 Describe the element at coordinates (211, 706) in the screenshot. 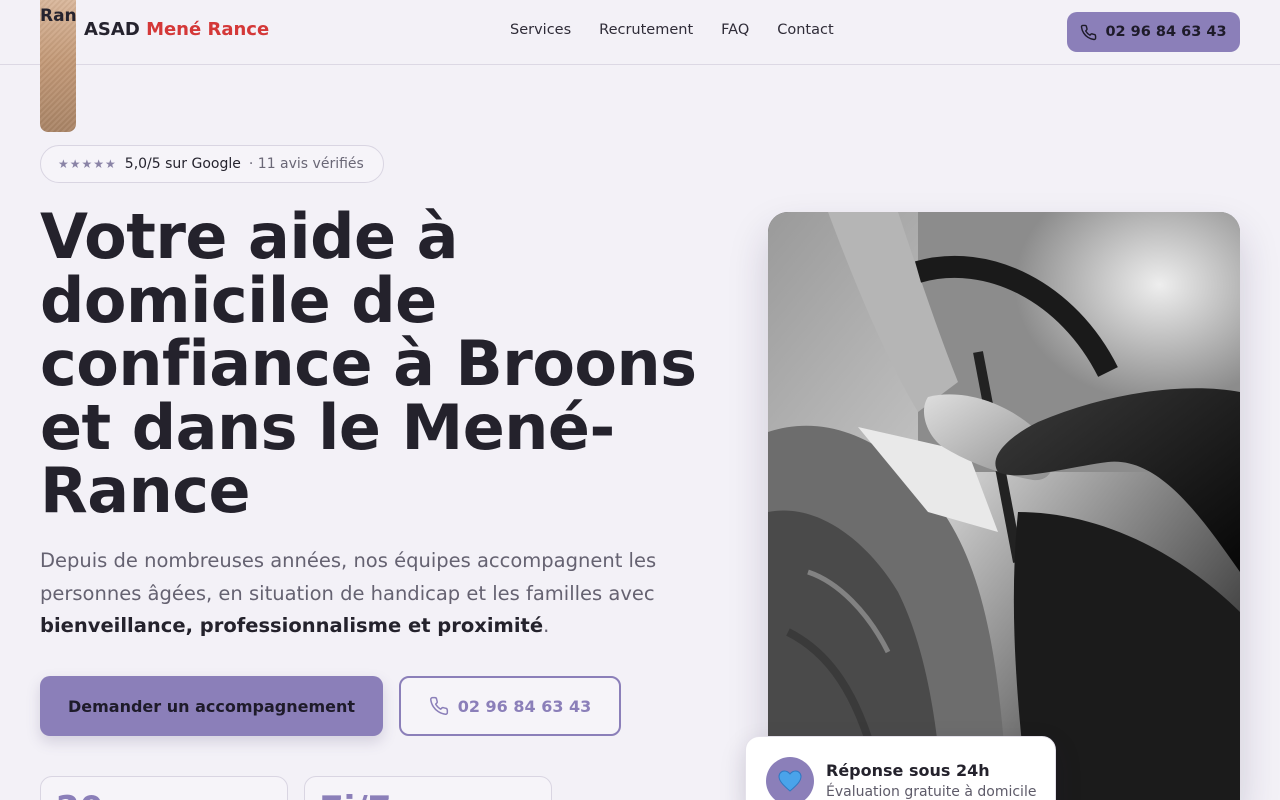

I see `request-support-button: Demander un accompagnement` at that location.